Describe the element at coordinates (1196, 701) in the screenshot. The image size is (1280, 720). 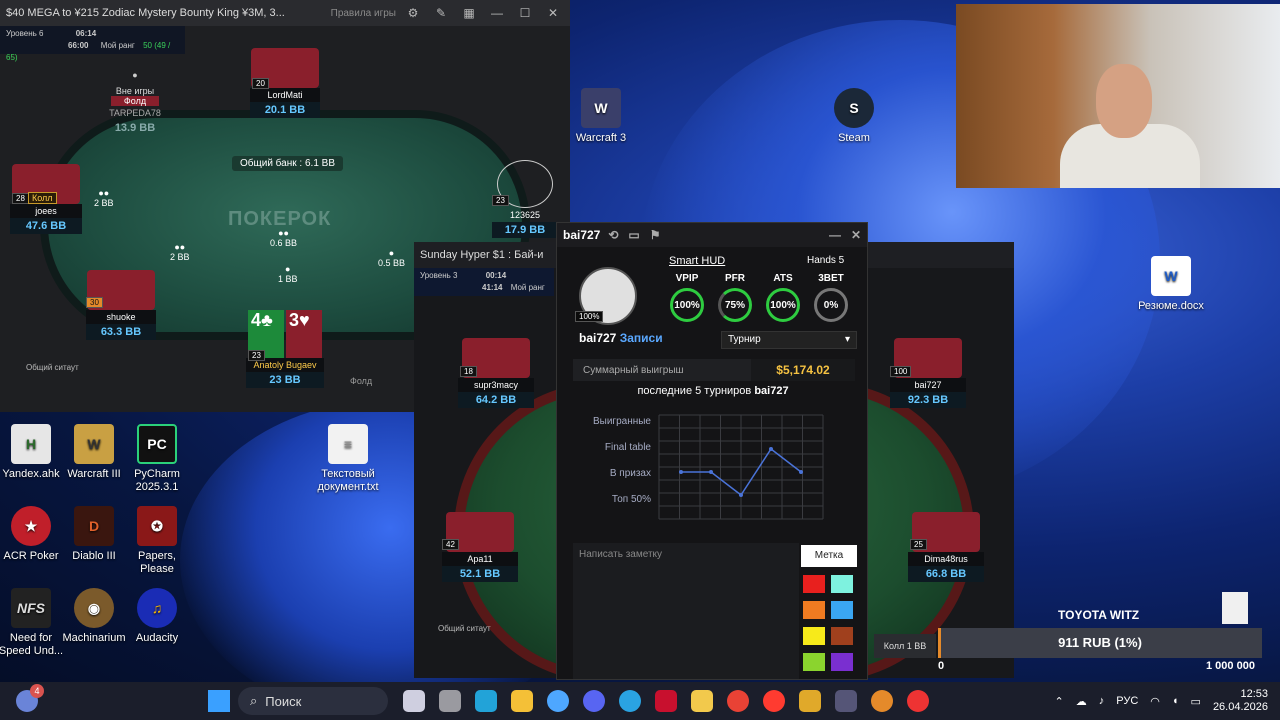
I see `battery-icon: ▭` at that location.